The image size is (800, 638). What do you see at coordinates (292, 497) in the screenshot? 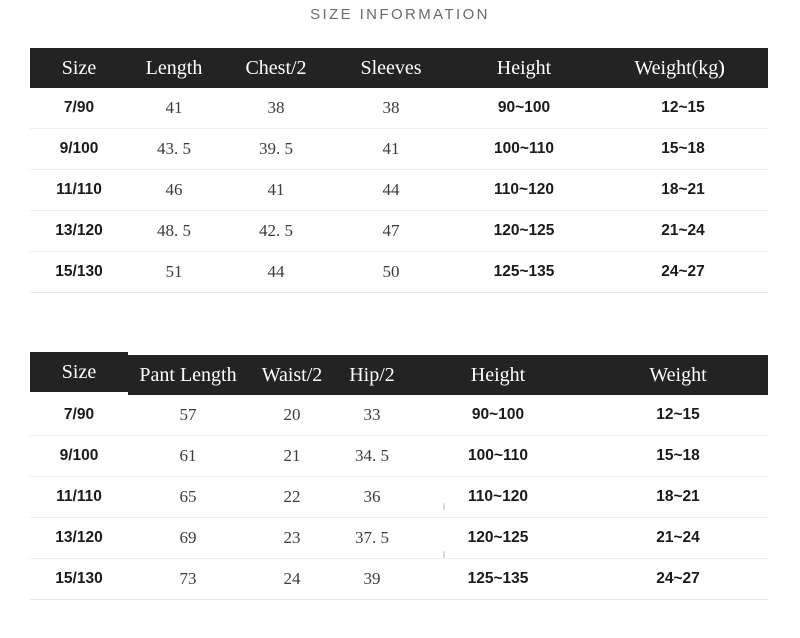
I see `cell-waist: 22` at bounding box center [292, 497].